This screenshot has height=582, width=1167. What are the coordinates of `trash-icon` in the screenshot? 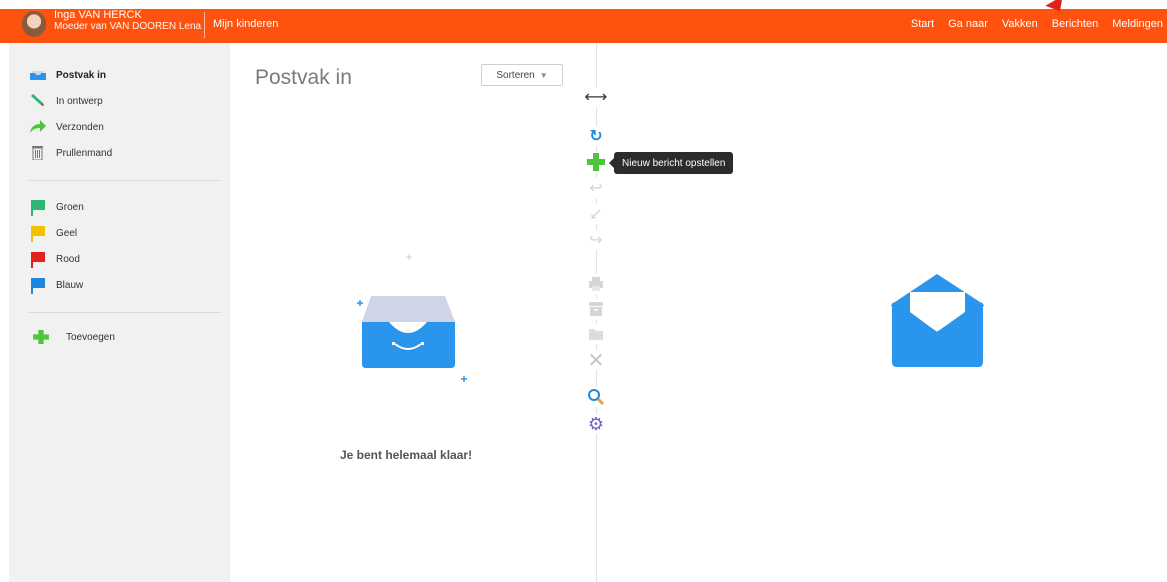 It's located at (37, 153).